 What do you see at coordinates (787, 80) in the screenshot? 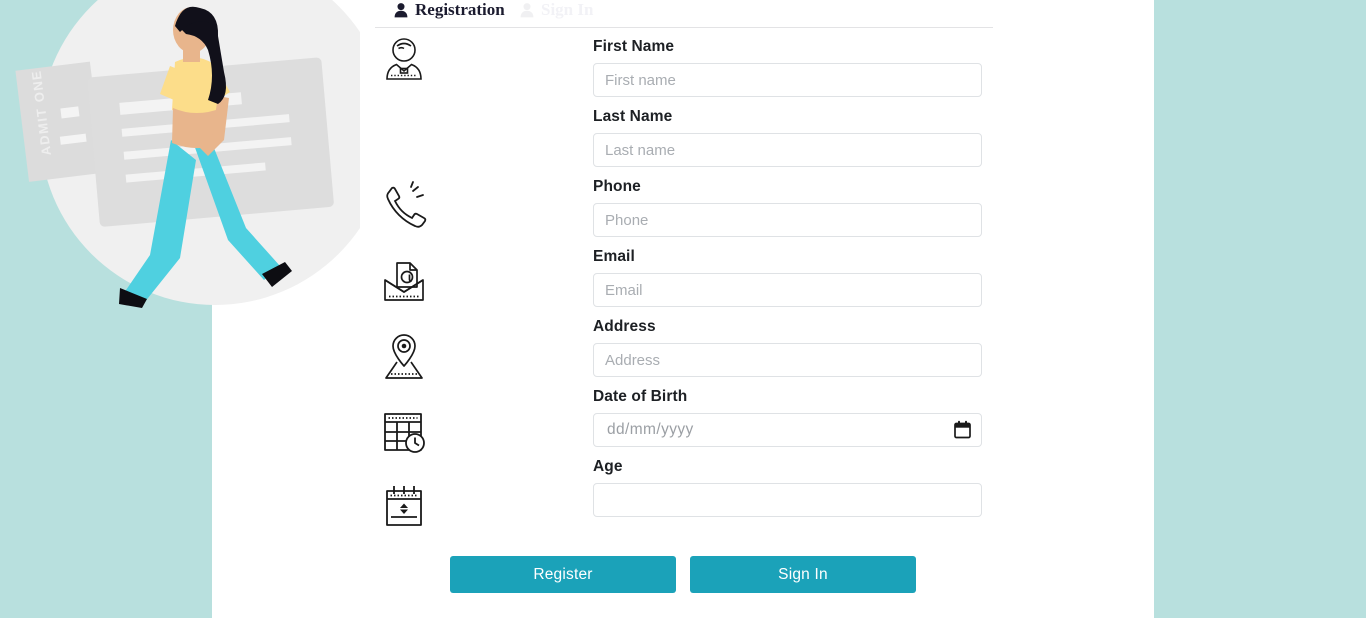
I see `first-name-input` at bounding box center [787, 80].